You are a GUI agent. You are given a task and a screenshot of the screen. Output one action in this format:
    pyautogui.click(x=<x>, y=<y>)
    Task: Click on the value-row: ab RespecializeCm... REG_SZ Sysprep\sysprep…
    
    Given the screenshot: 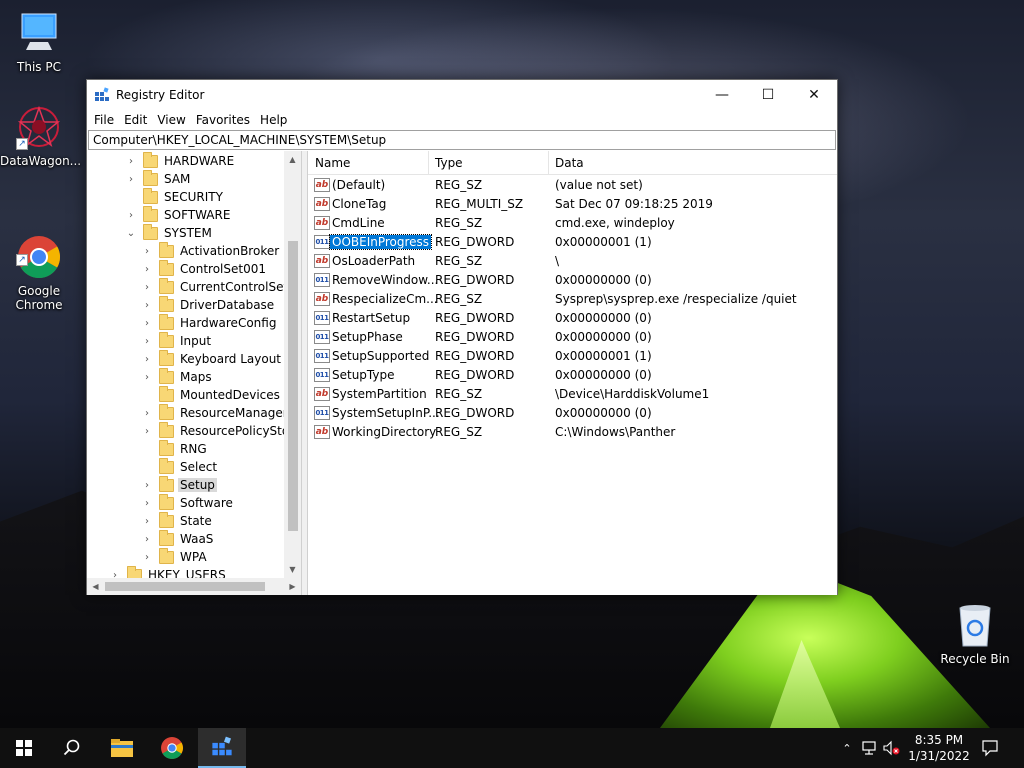 What is the action you would take?
    pyautogui.click(x=572, y=299)
    